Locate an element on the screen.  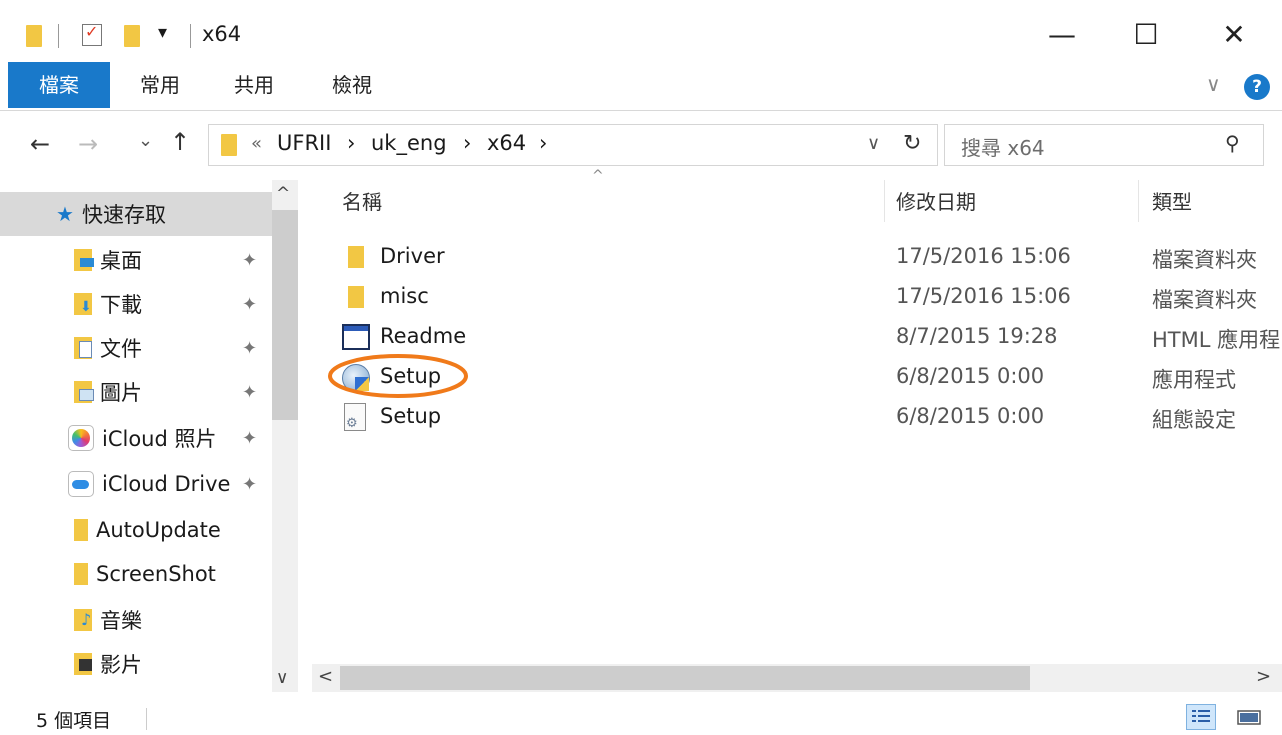
sidebar-item-desktop: 桌面 ✦ is located at coordinates (136, 260).